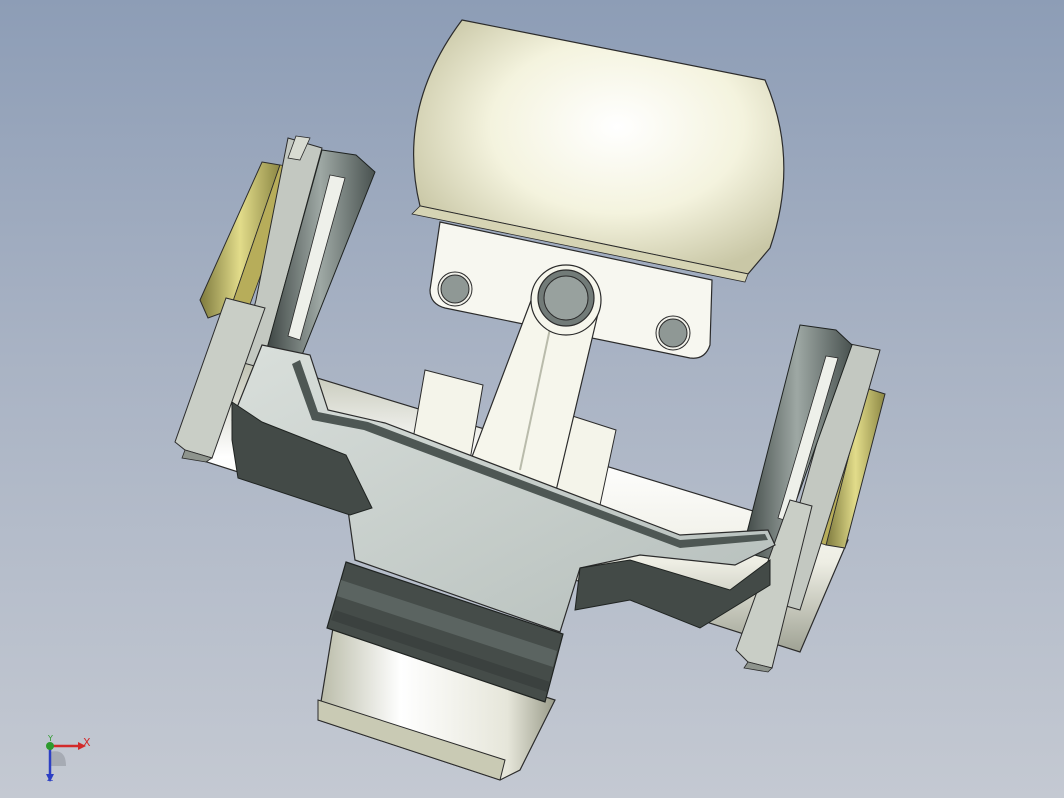  Describe the element at coordinates (566, 298) in the screenshot. I see `pivot-pin` at that location.